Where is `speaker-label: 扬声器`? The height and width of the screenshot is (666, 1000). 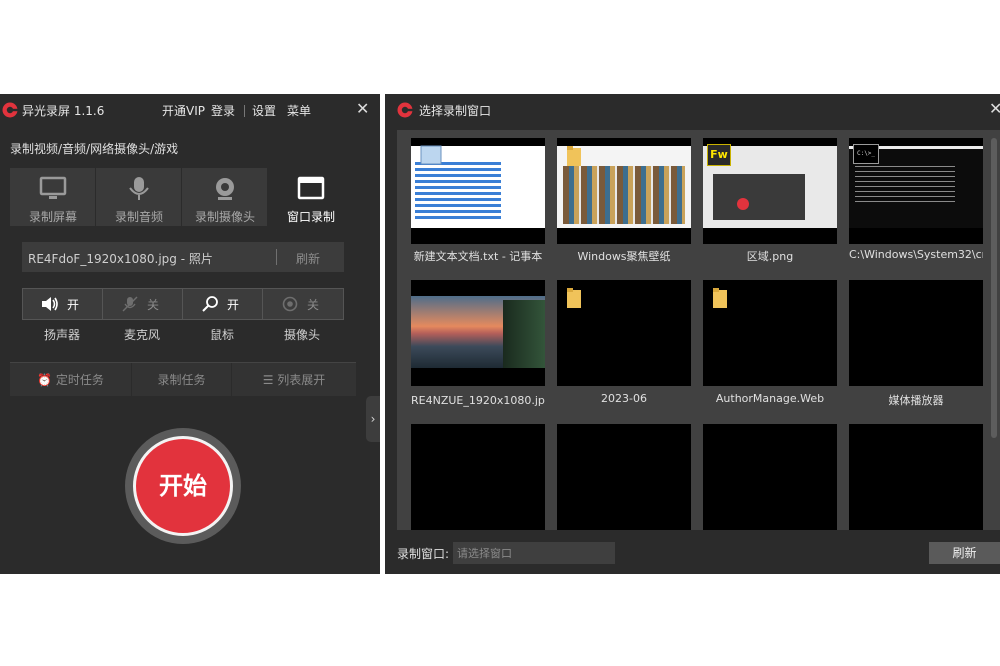 speaker-label: 扬声器 is located at coordinates (61, 335).